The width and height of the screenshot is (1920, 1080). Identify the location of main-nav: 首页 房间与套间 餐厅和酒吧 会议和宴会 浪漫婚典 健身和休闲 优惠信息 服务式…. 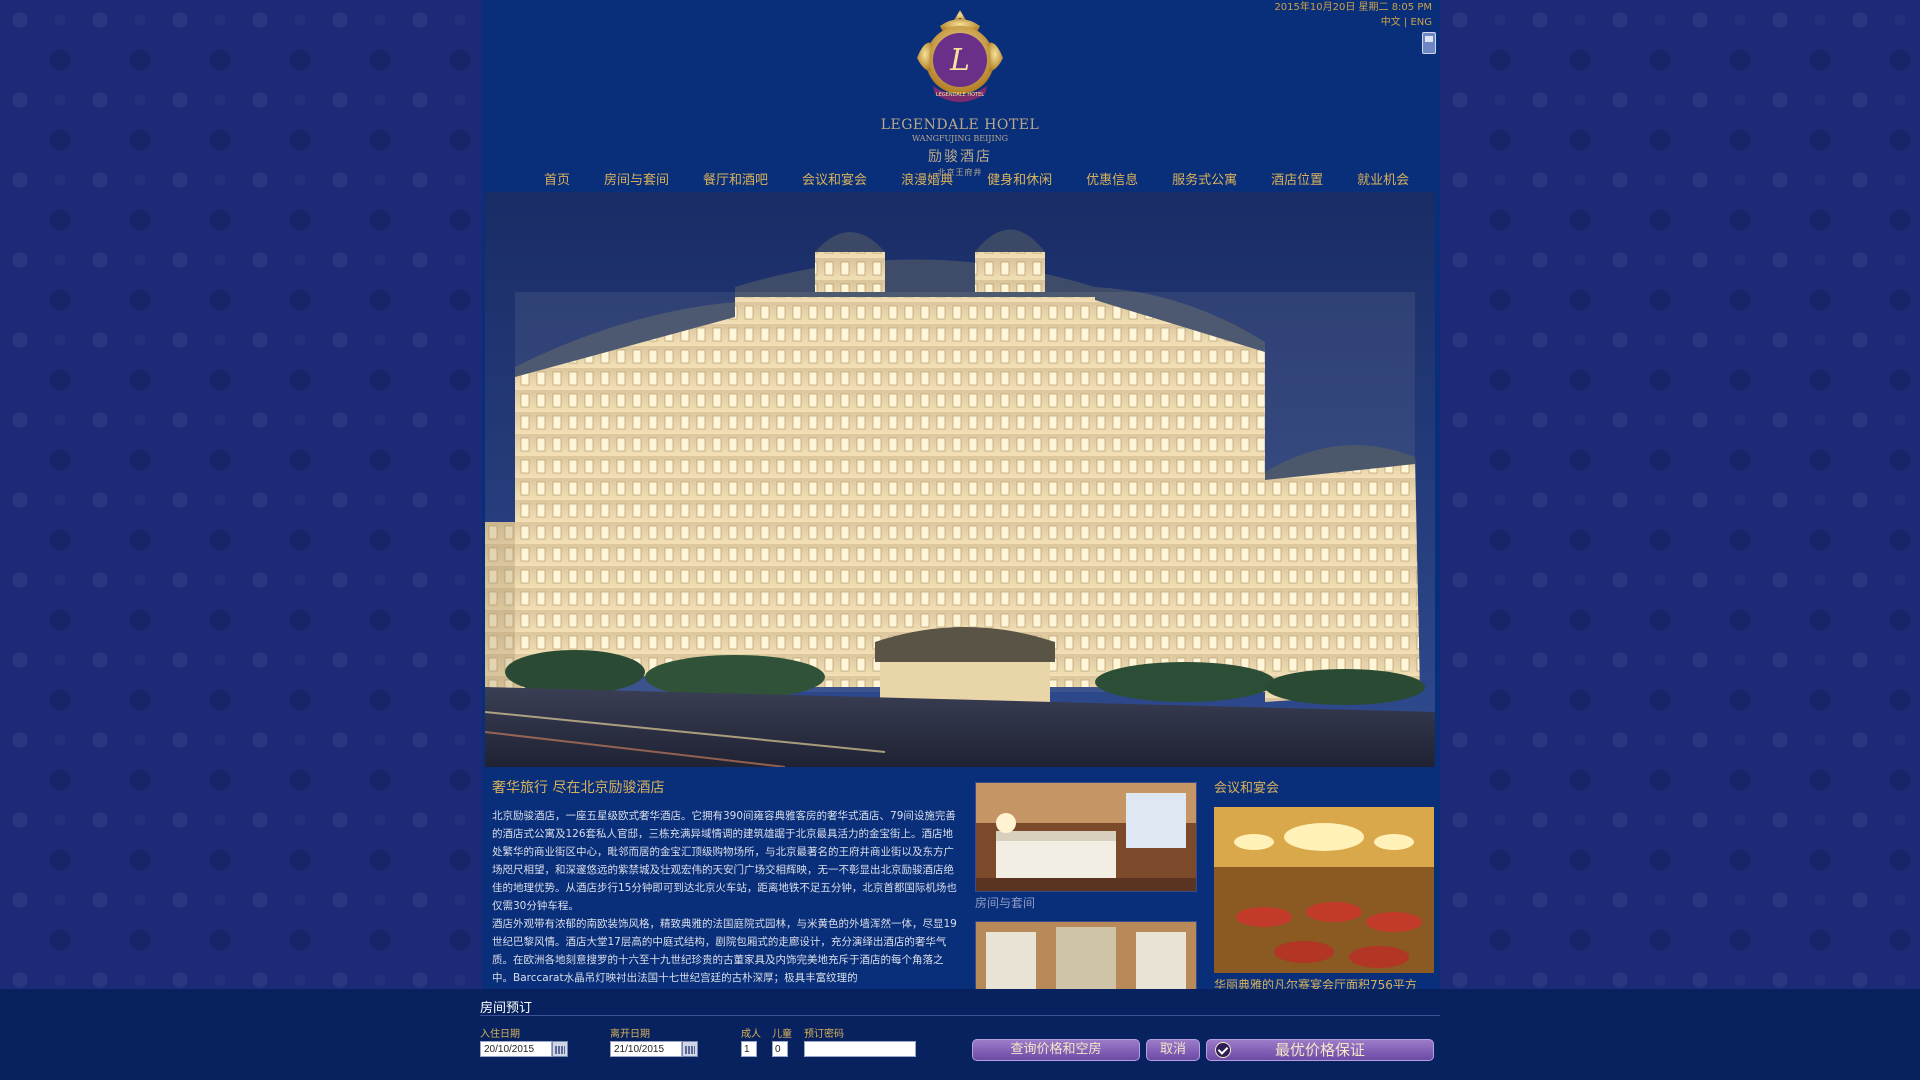
(976, 181).